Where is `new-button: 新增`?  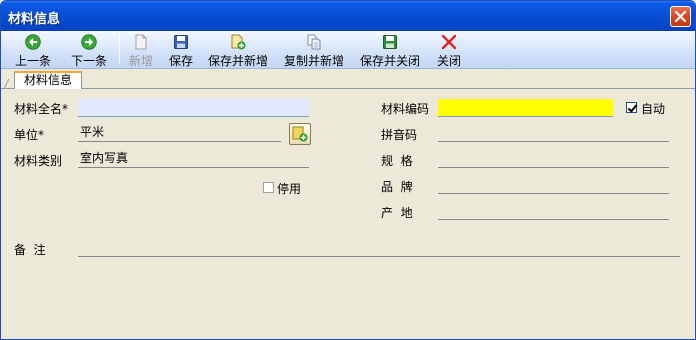
new-button: 新增 is located at coordinates (141, 50).